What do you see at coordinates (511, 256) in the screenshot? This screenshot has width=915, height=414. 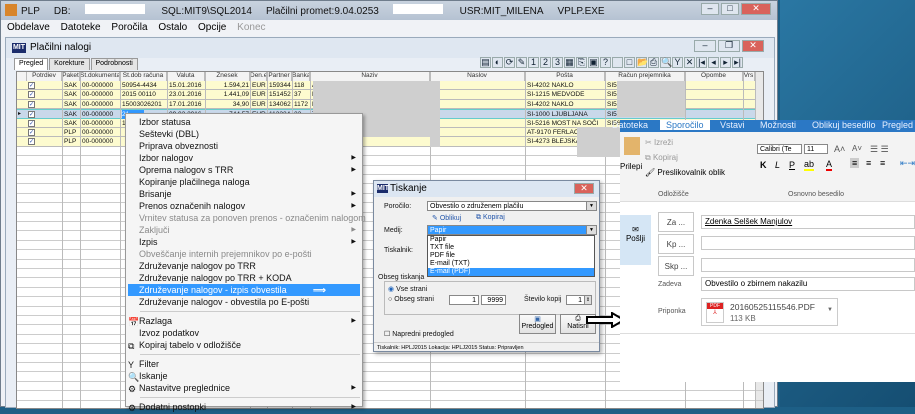 I see `dropdown-option: PDF file` at bounding box center [511, 256].